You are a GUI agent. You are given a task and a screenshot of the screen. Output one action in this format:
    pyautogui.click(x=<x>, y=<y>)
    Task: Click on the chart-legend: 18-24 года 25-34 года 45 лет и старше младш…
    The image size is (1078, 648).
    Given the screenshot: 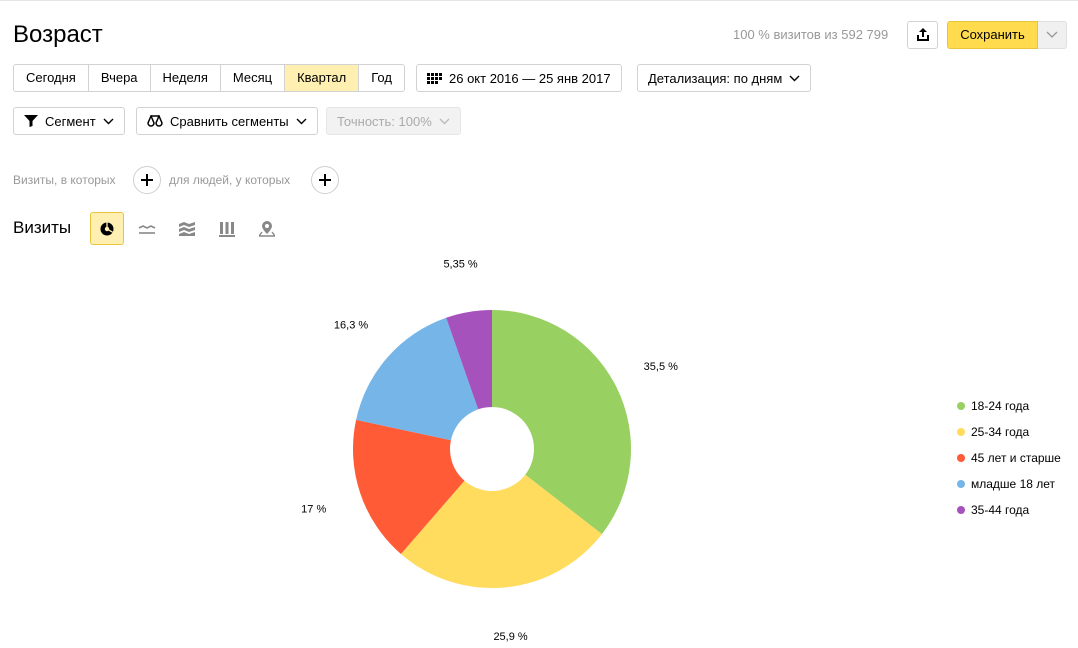 What is the action you would take?
    pyautogui.click(x=1009, y=458)
    